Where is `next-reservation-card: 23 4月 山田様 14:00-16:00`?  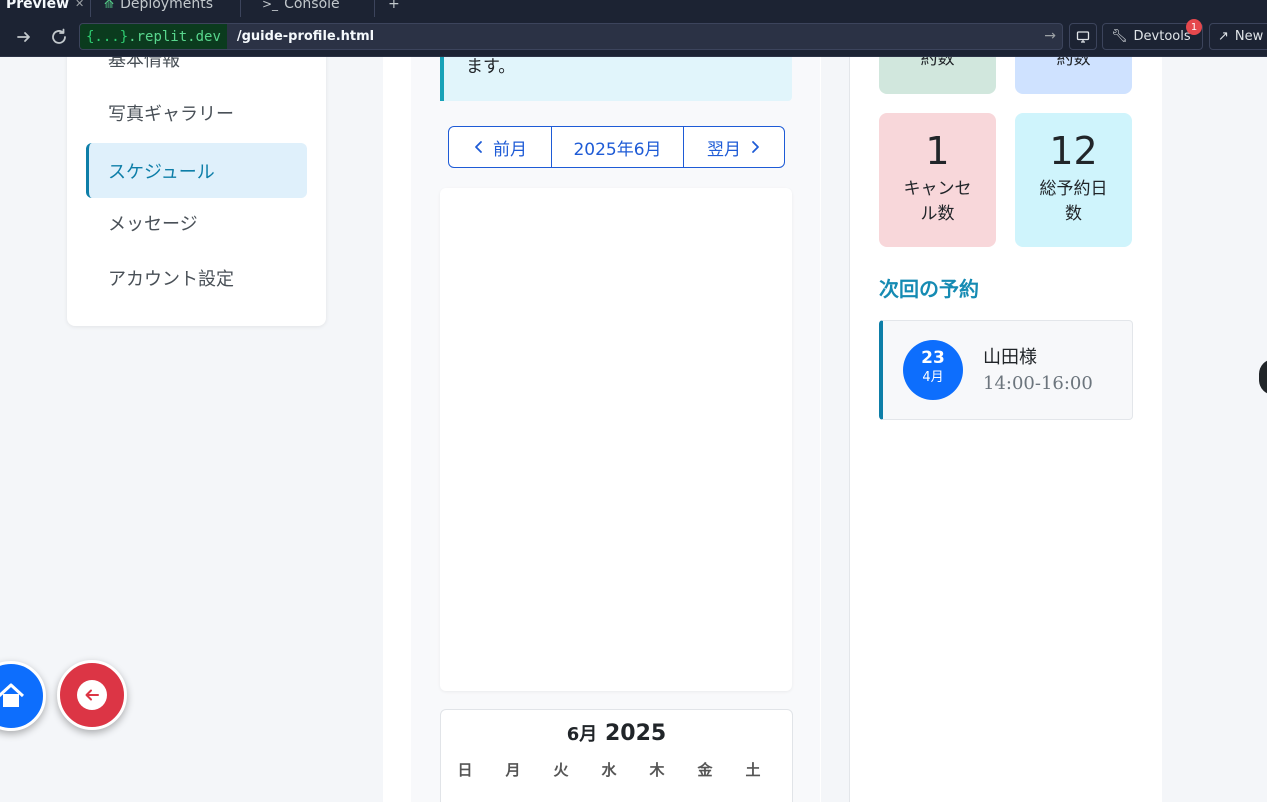
next-reservation-card: 23 4月 山田様 14:00-16:00 is located at coordinates (1006, 370).